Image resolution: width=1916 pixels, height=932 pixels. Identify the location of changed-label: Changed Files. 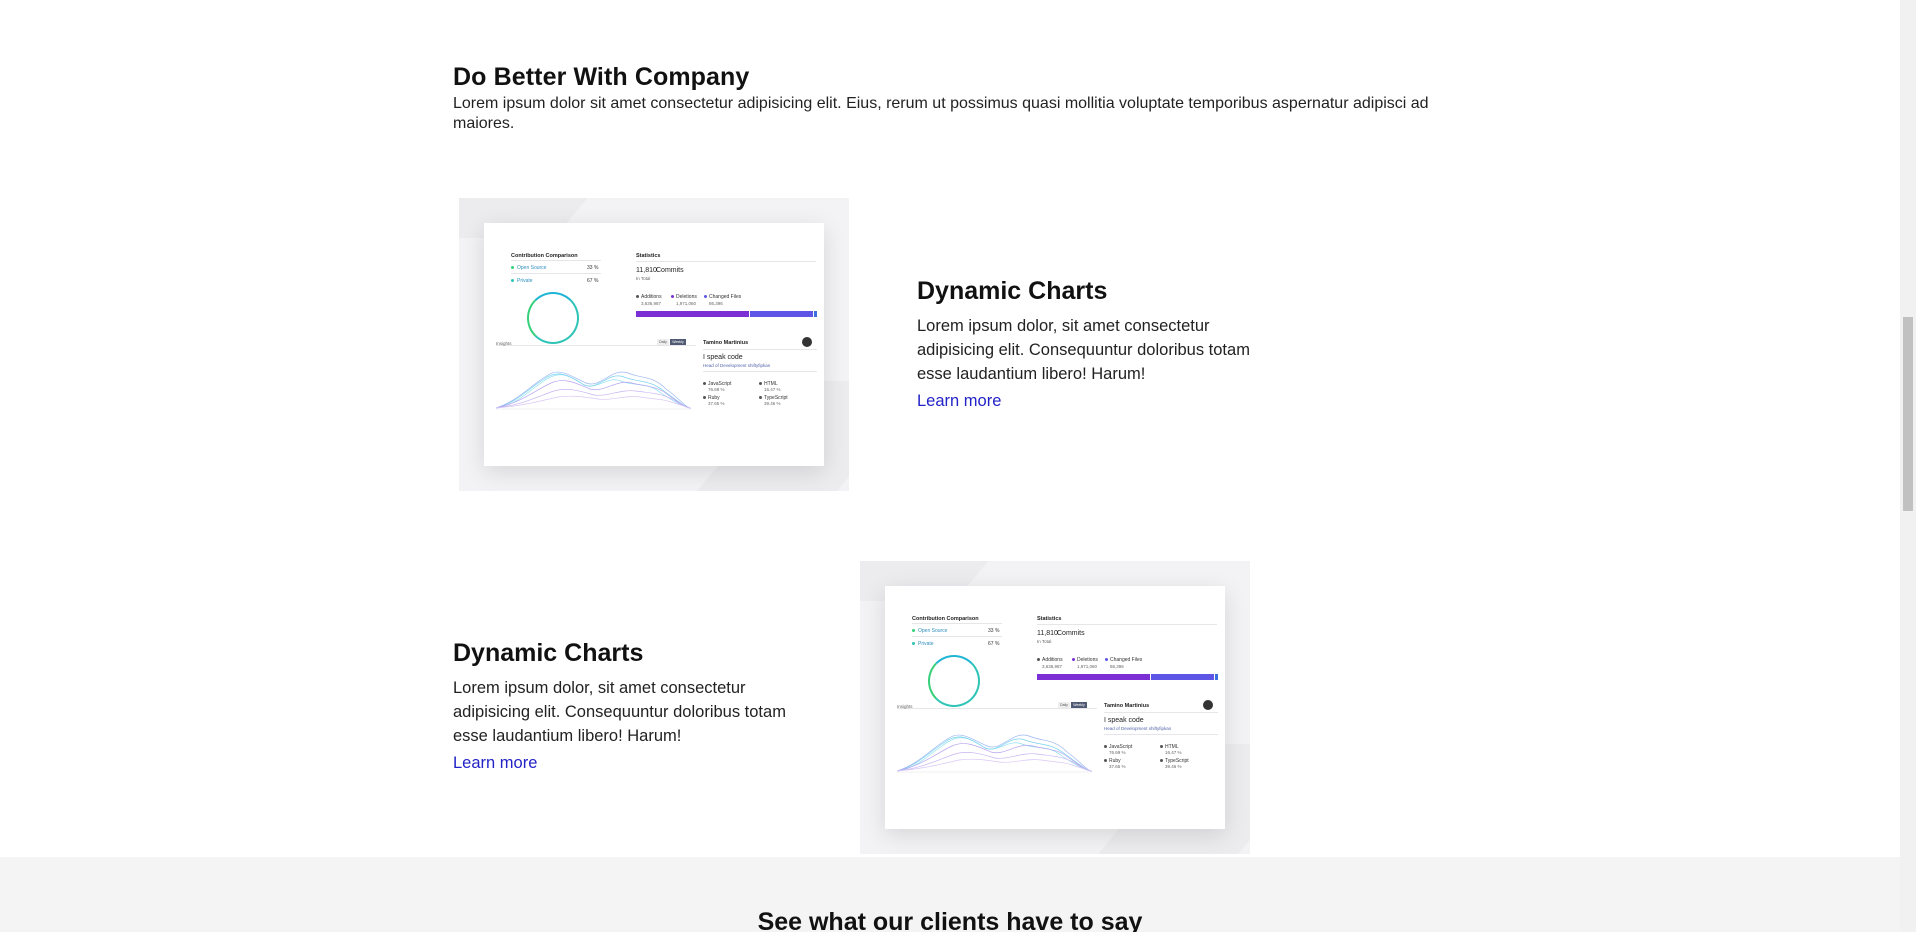
(725, 297).